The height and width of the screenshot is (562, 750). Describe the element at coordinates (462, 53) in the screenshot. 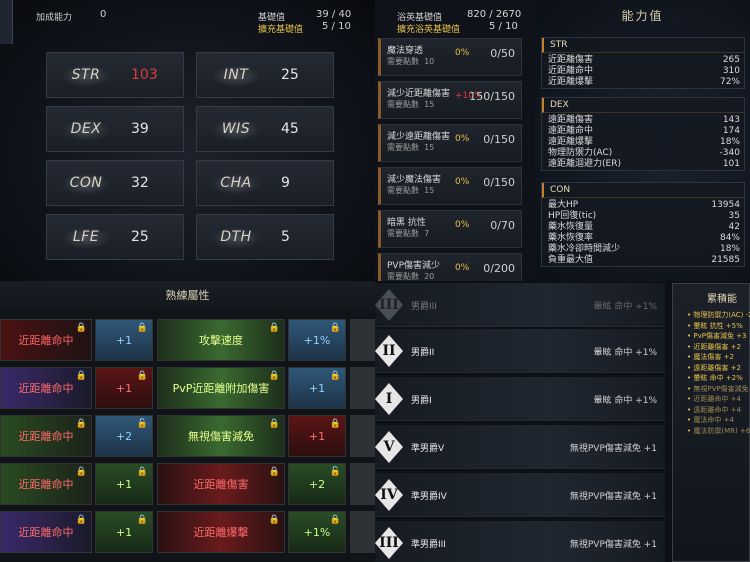

I see `perk-pct: 0%` at that location.